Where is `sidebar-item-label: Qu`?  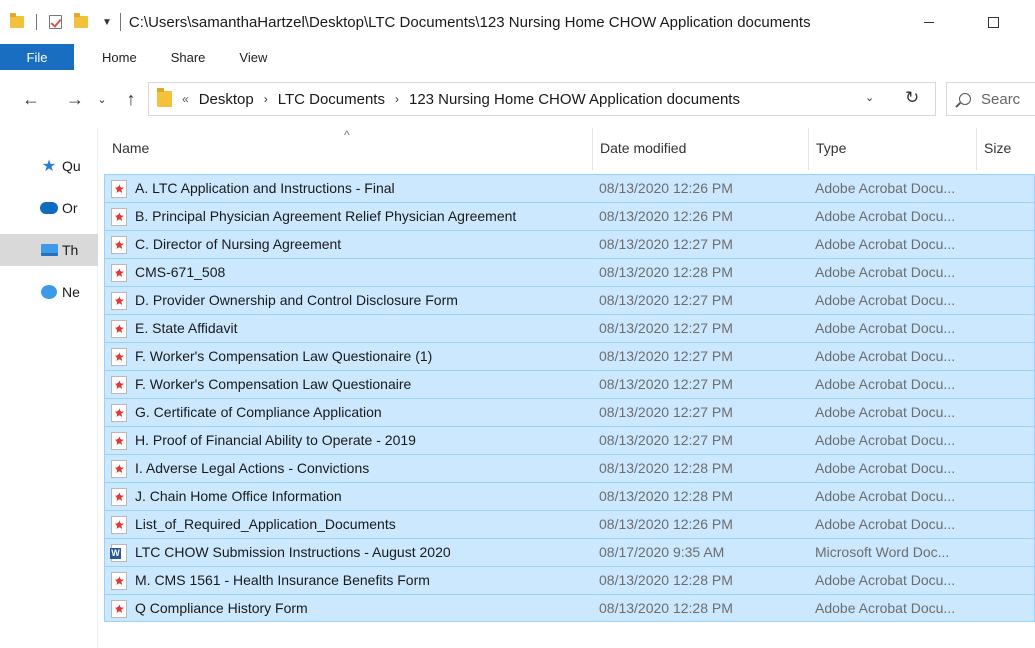
sidebar-item-label: Qu is located at coordinates (71, 166).